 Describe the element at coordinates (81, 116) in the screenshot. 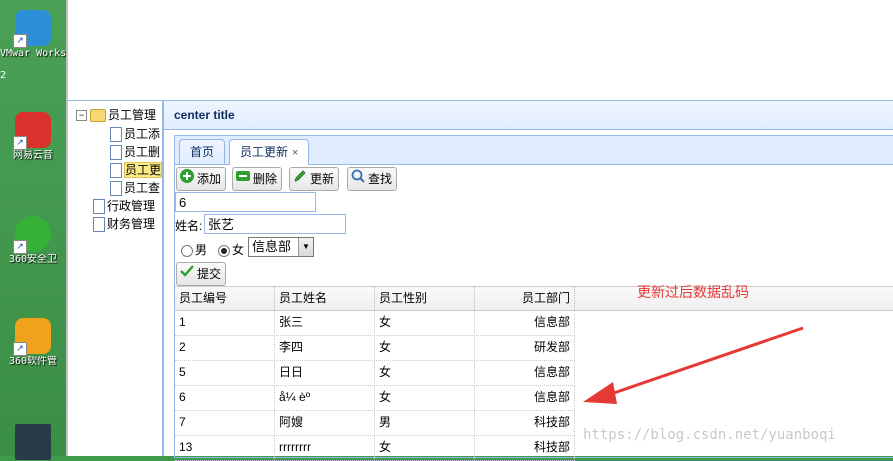

I see `collapse-icon: −` at that location.